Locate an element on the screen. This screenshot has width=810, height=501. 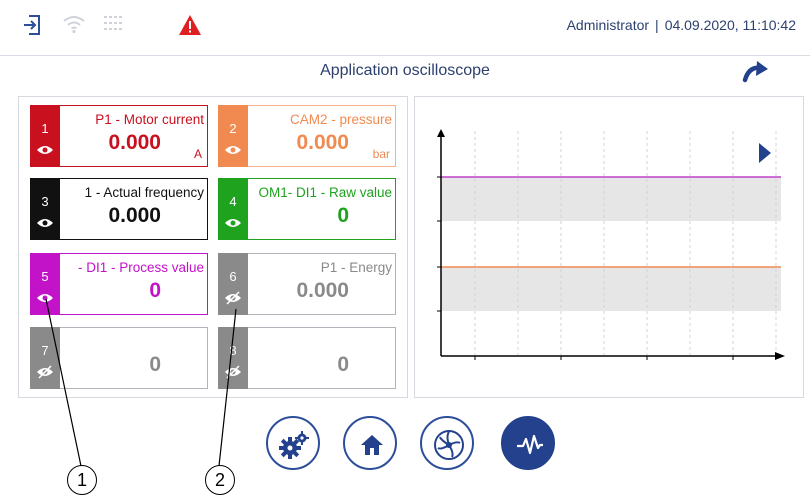
callout-2: 2 is located at coordinates (220, 480).